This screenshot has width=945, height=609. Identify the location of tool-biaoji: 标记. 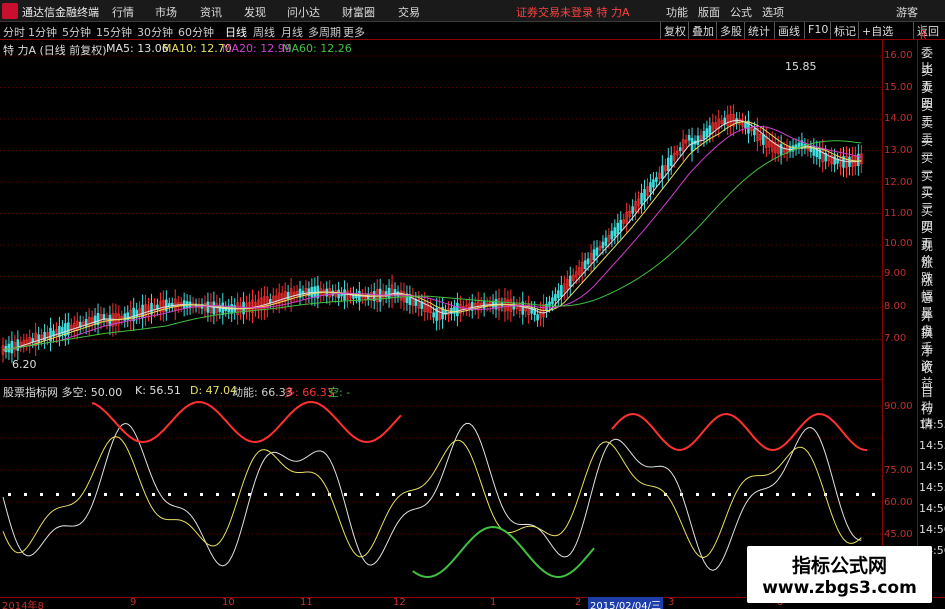
(844, 30).